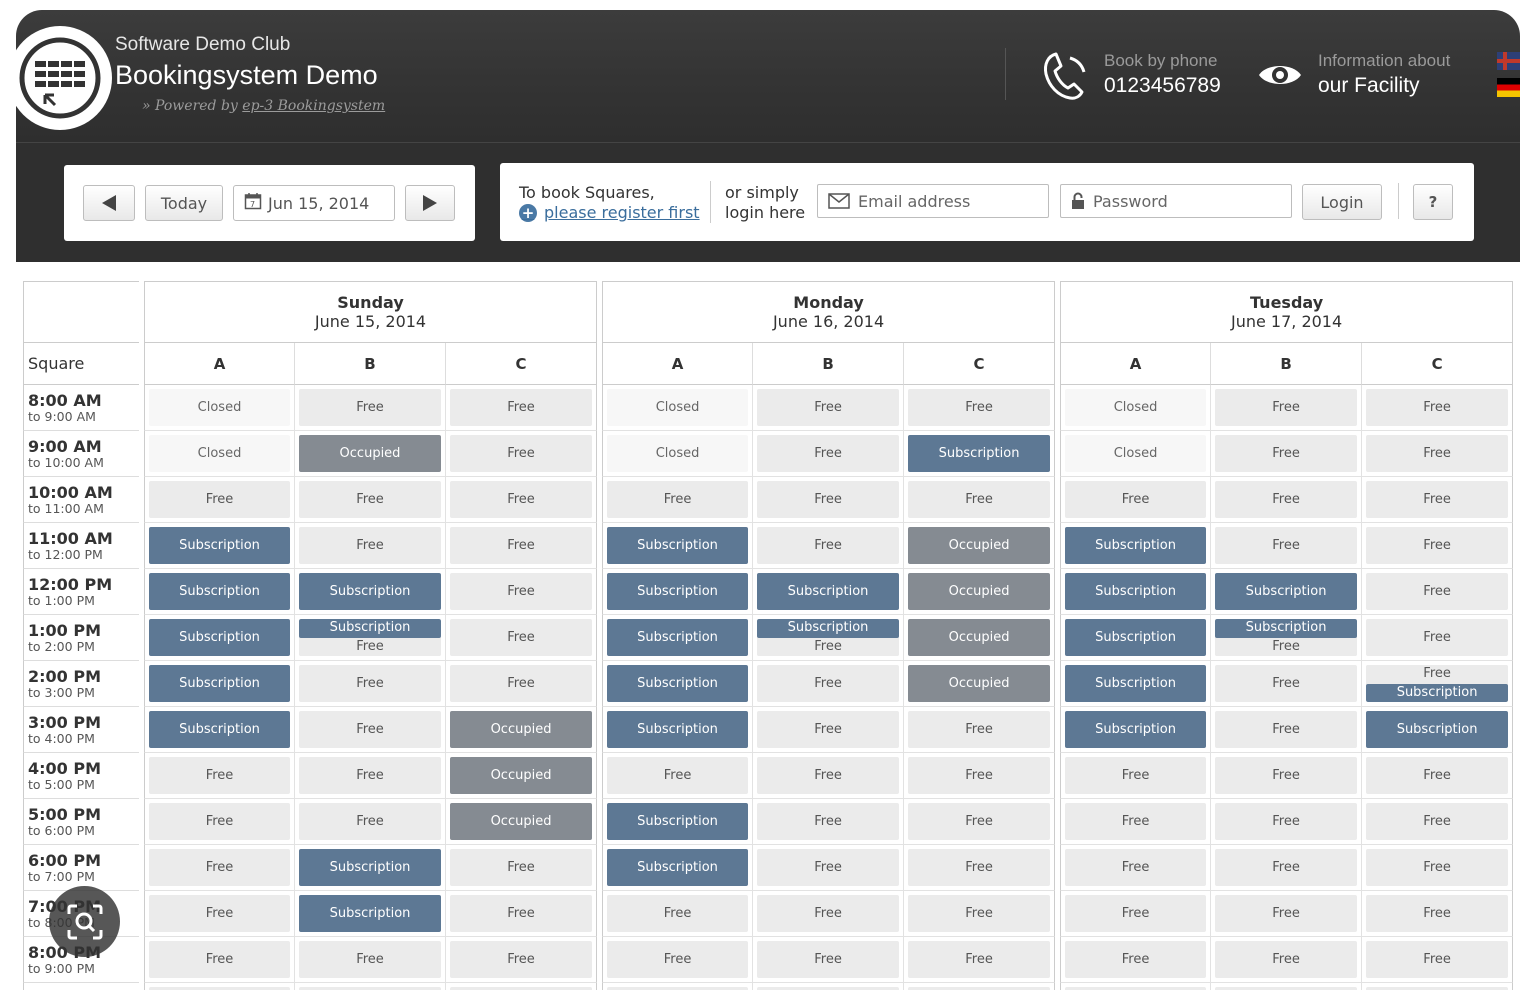 Image resolution: width=1534 pixels, height=1008 pixels. I want to click on previous-day-button, so click(109, 203).